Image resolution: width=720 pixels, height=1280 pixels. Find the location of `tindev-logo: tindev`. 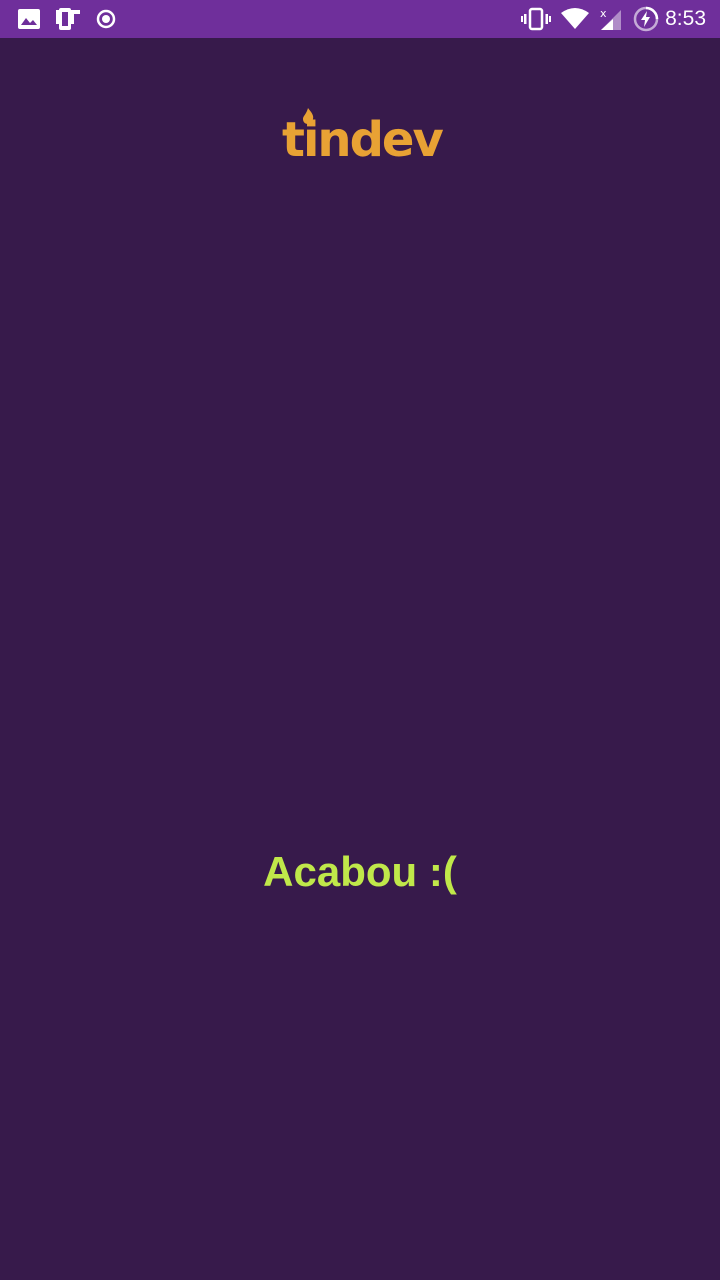

tindev-logo: tindev is located at coordinates (363, 138).